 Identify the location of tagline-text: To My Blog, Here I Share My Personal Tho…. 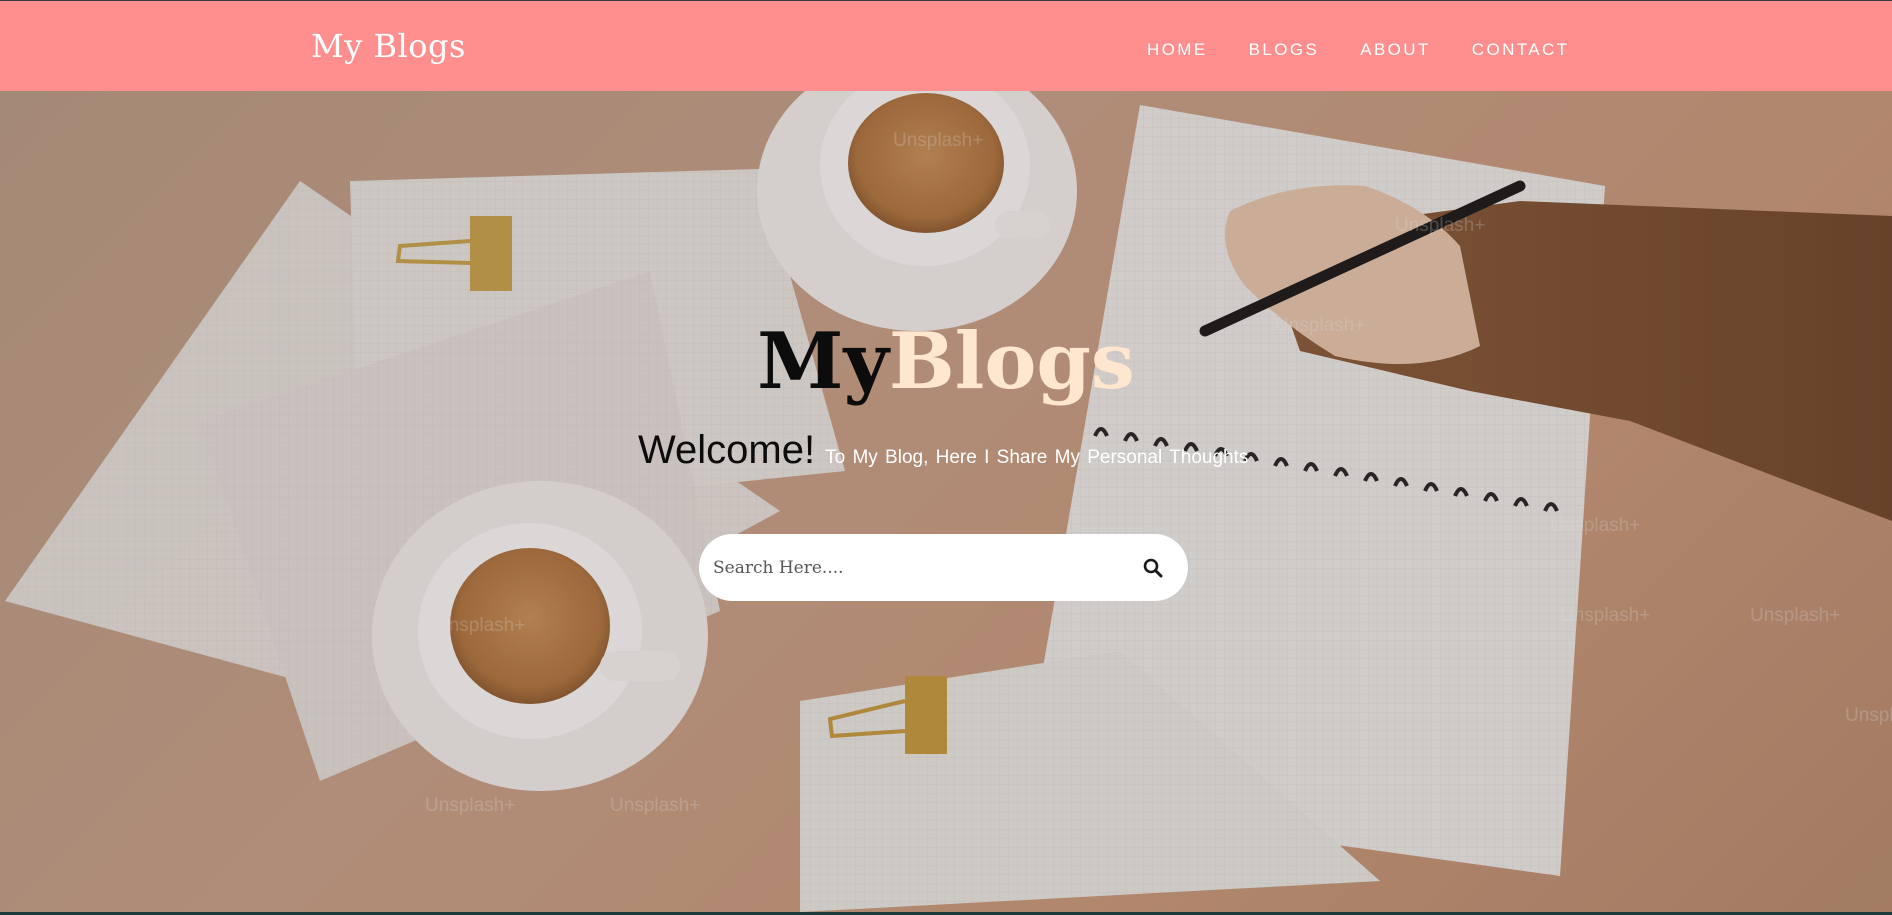
(1037, 457).